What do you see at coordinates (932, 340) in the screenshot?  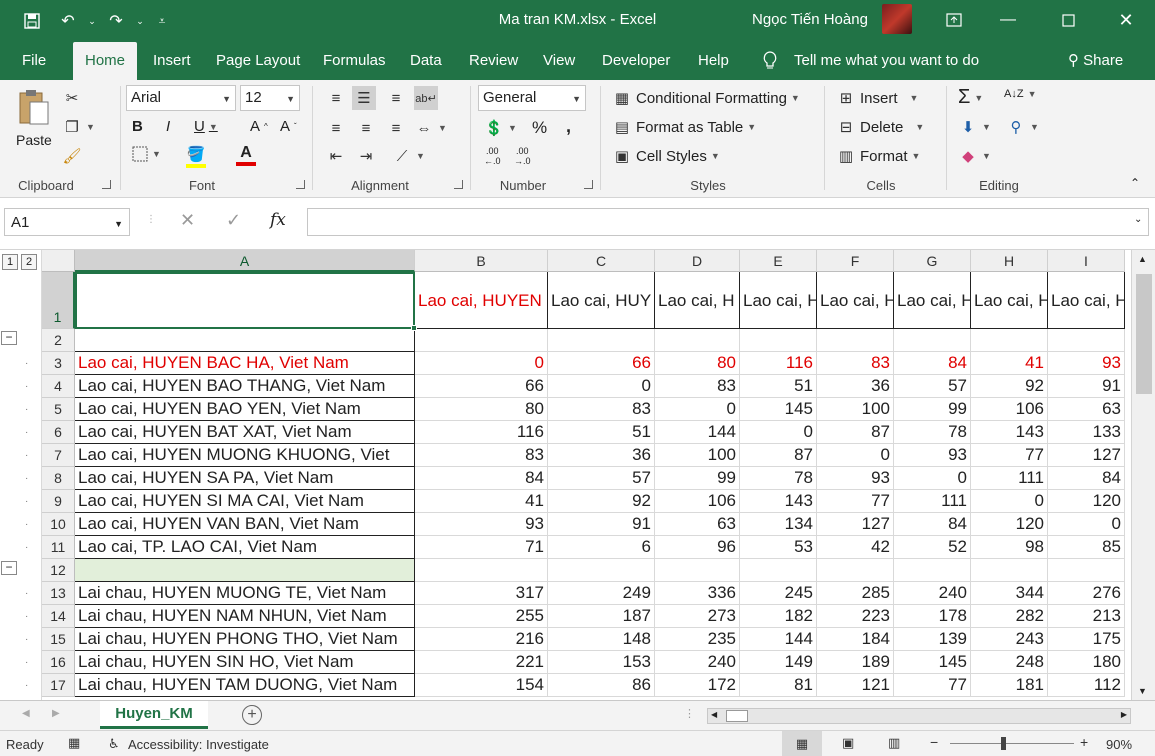 I see `cell-g2` at bounding box center [932, 340].